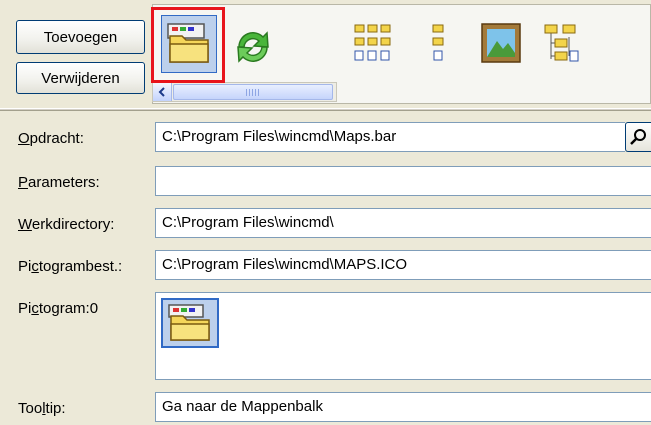  What do you see at coordinates (58, 308) in the screenshot?
I see `icon-label: Pictogram:0` at bounding box center [58, 308].